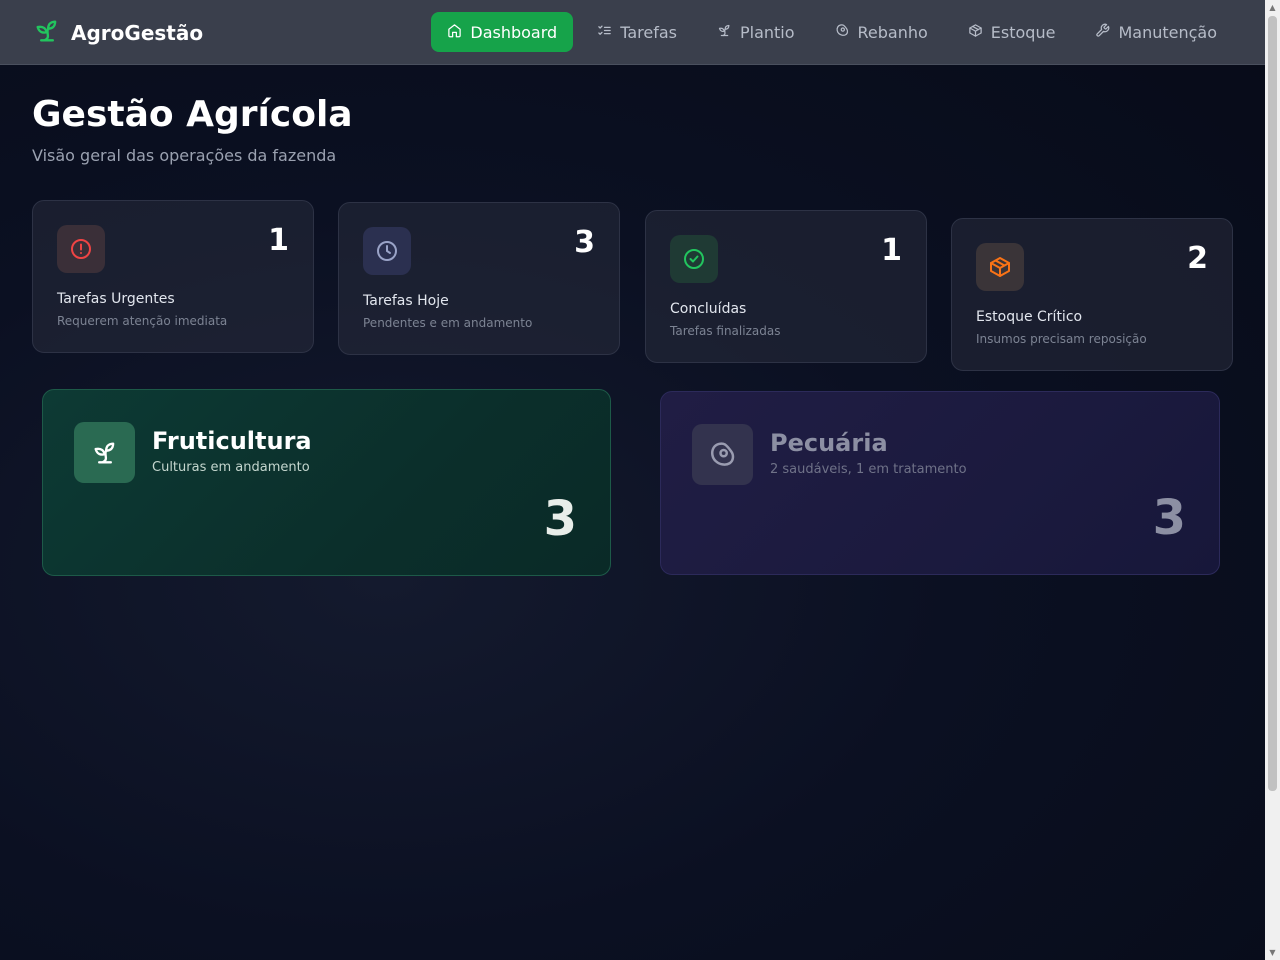 The image size is (1280, 960). I want to click on nav-label: Manutenção, so click(1167, 32).